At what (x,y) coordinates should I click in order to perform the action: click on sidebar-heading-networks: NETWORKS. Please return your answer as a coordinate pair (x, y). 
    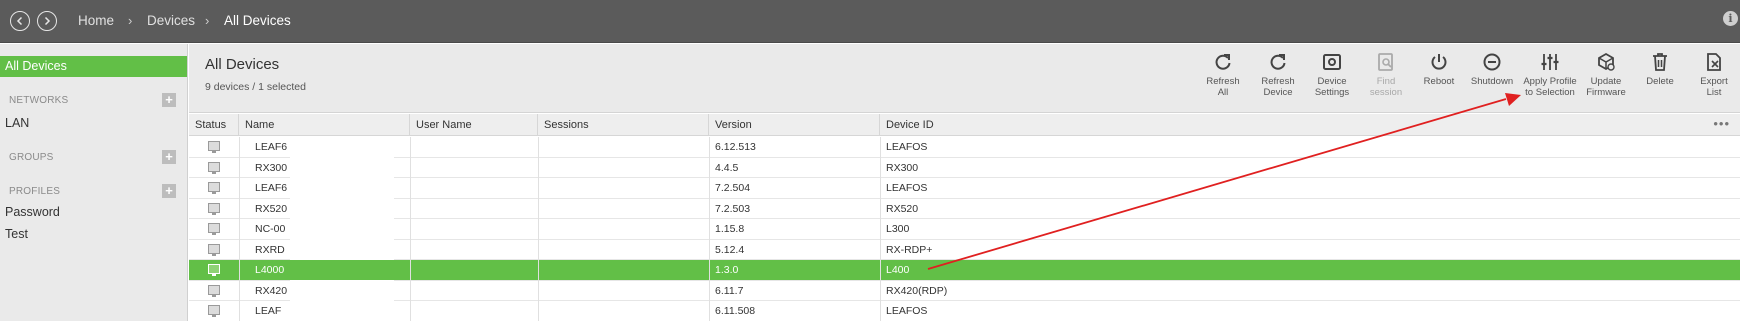
    Looking at the image, I should click on (39, 100).